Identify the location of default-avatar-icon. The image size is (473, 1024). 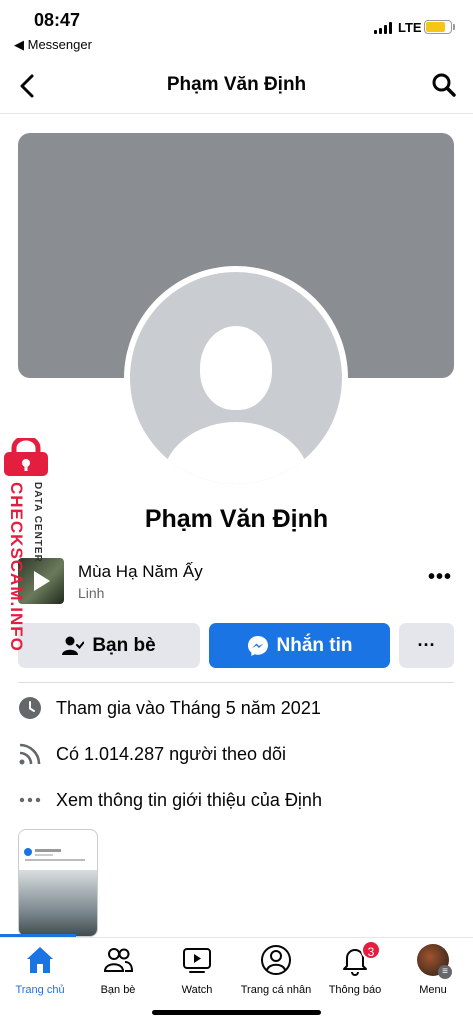
(236, 378).